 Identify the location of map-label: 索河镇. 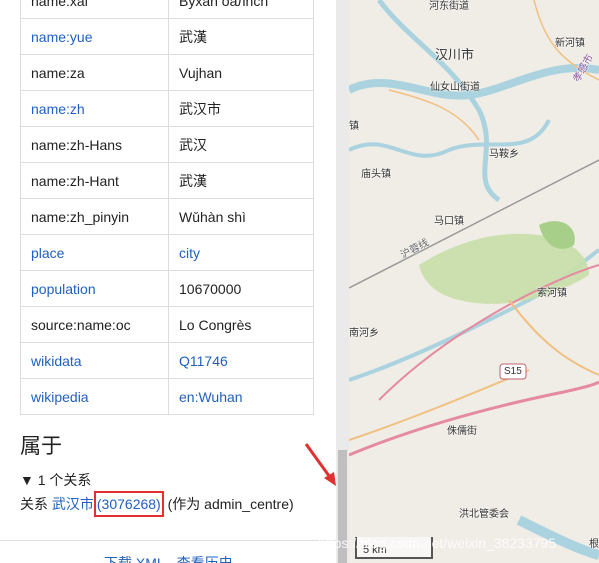
(552, 293).